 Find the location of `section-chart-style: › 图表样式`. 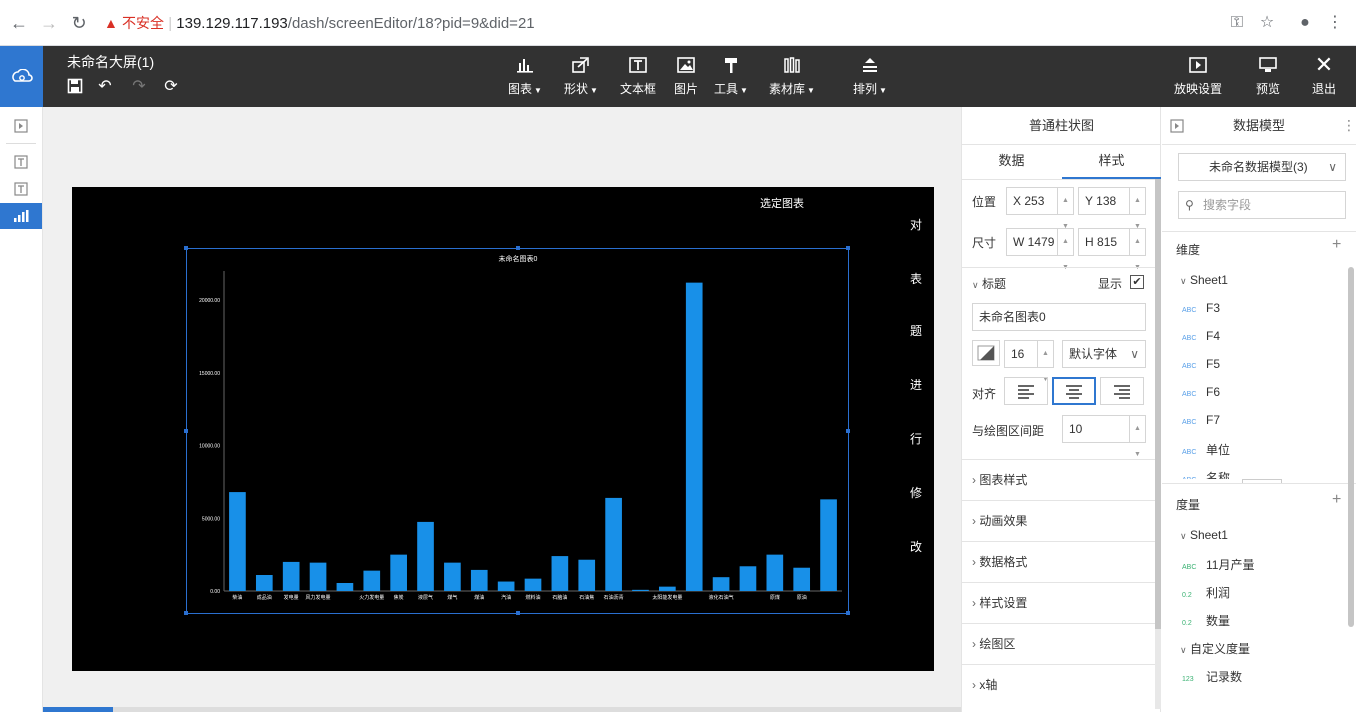

section-chart-style: › 图表样式 is located at coordinates (1058, 479).